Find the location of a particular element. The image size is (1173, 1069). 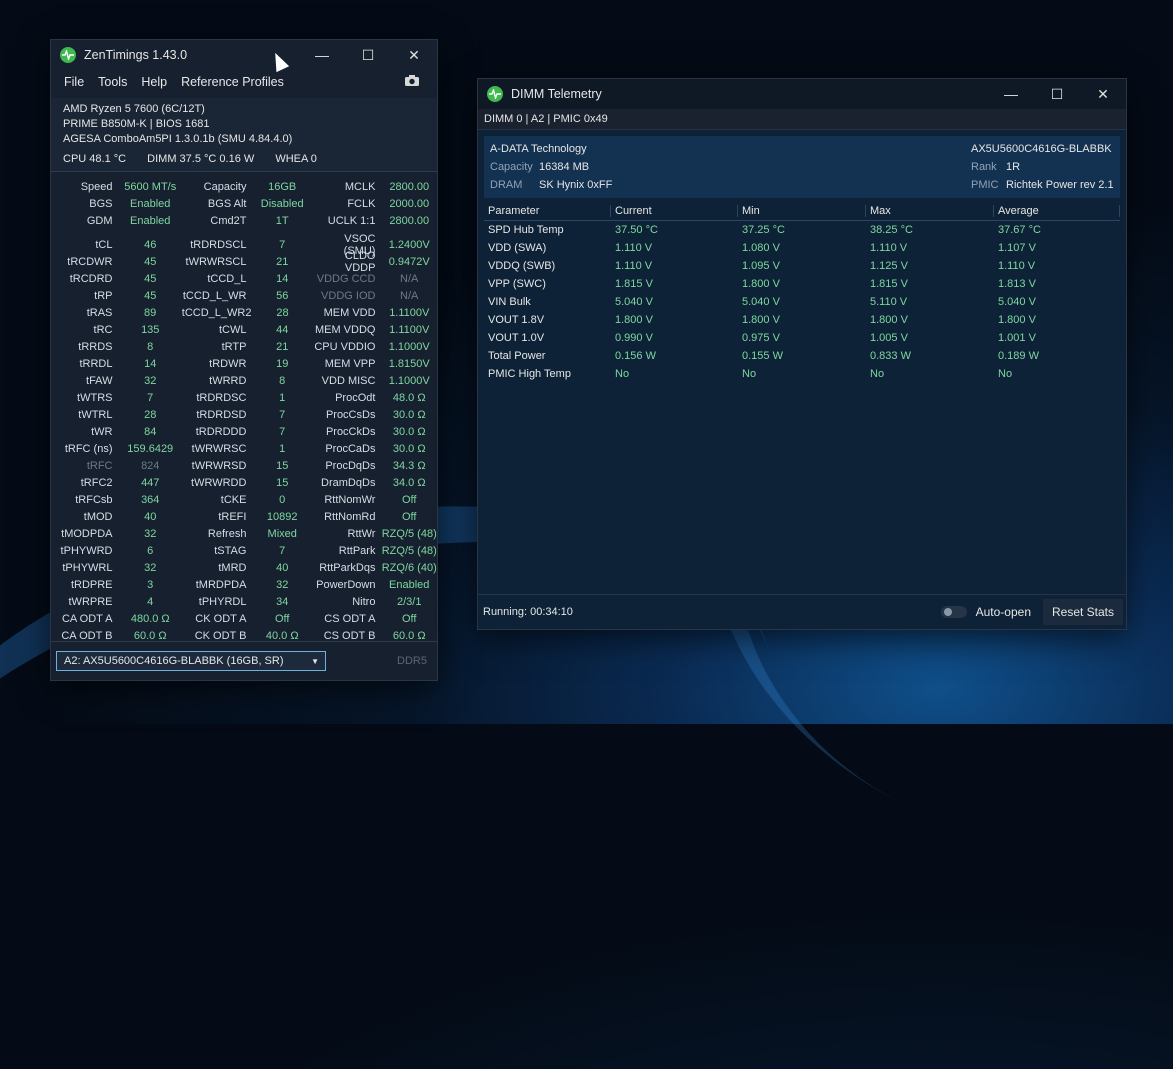

column-header: Max is located at coordinates (930, 211).